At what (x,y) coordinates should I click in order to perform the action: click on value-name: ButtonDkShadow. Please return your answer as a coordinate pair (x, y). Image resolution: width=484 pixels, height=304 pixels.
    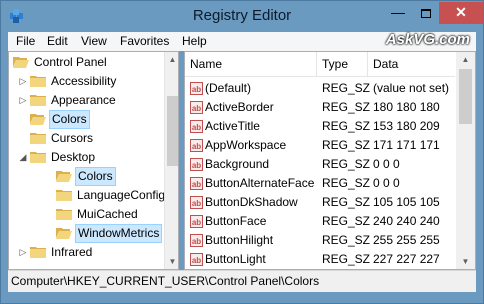
    Looking at the image, I should click on (251, 202).